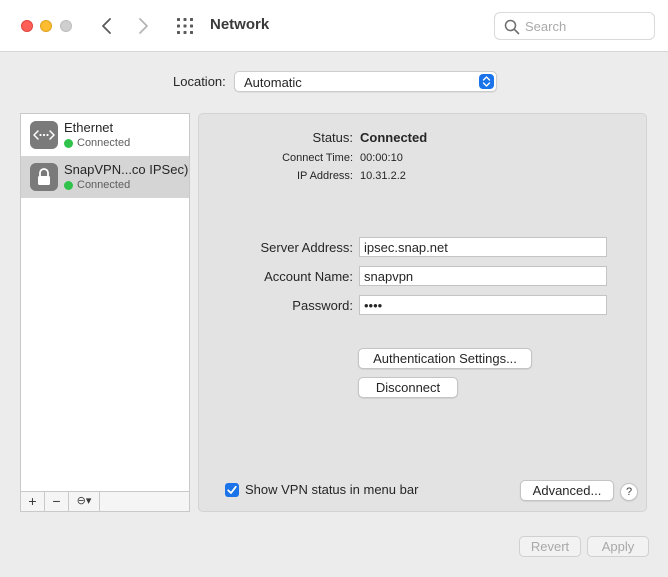 The height and width of the screenshot is (577, 668). I want to click on password-label: Password:, so click(322, 305).